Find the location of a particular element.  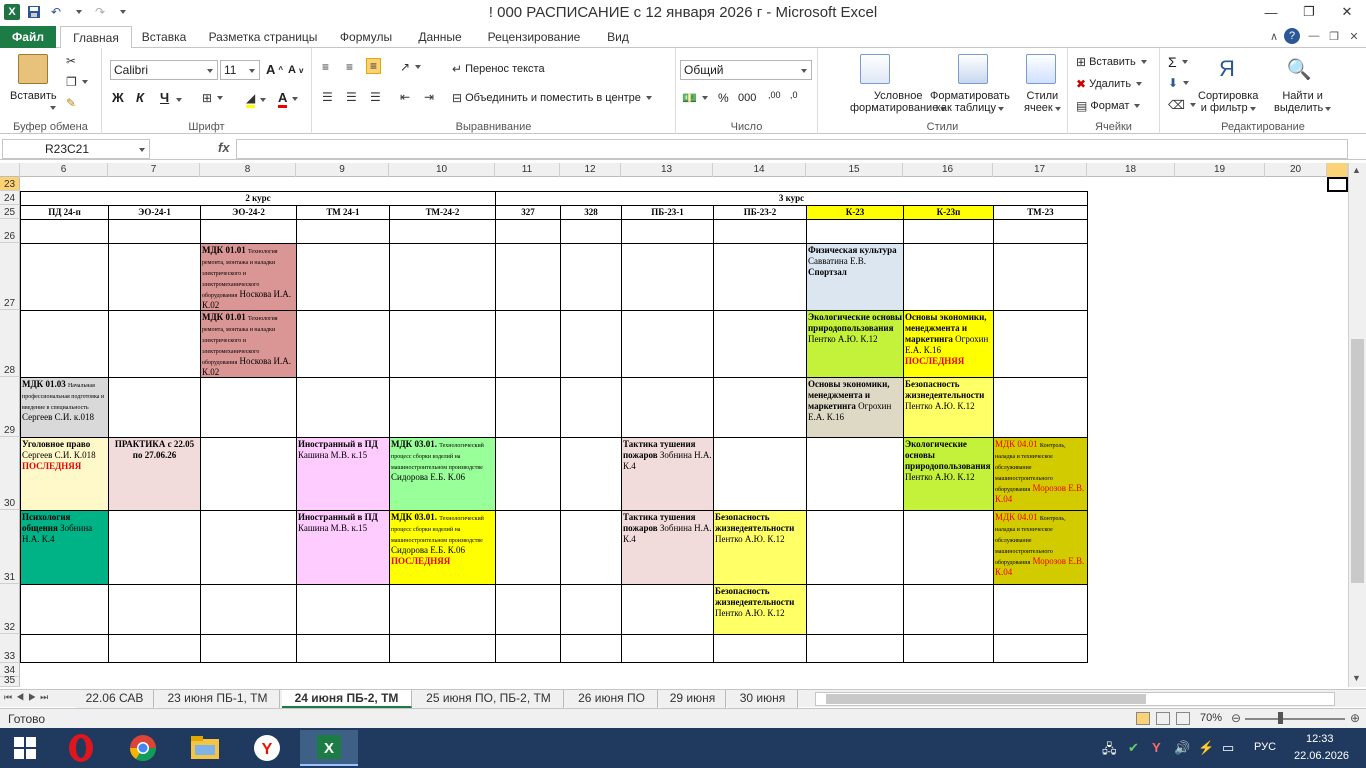

zoom-out-icon: ⊖ is located at coordinates (1236, 718).